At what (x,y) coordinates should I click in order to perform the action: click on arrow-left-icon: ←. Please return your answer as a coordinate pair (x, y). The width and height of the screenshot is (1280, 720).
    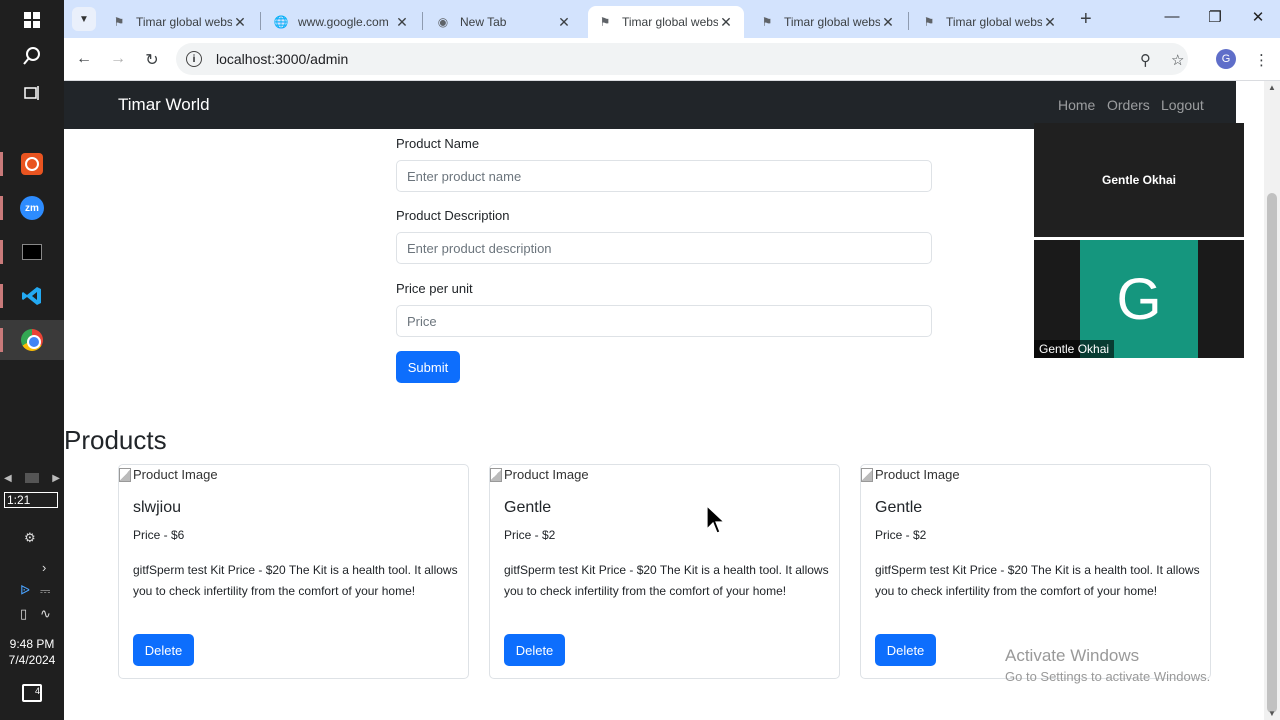
    Looking at the image, I should click on (84, 58).